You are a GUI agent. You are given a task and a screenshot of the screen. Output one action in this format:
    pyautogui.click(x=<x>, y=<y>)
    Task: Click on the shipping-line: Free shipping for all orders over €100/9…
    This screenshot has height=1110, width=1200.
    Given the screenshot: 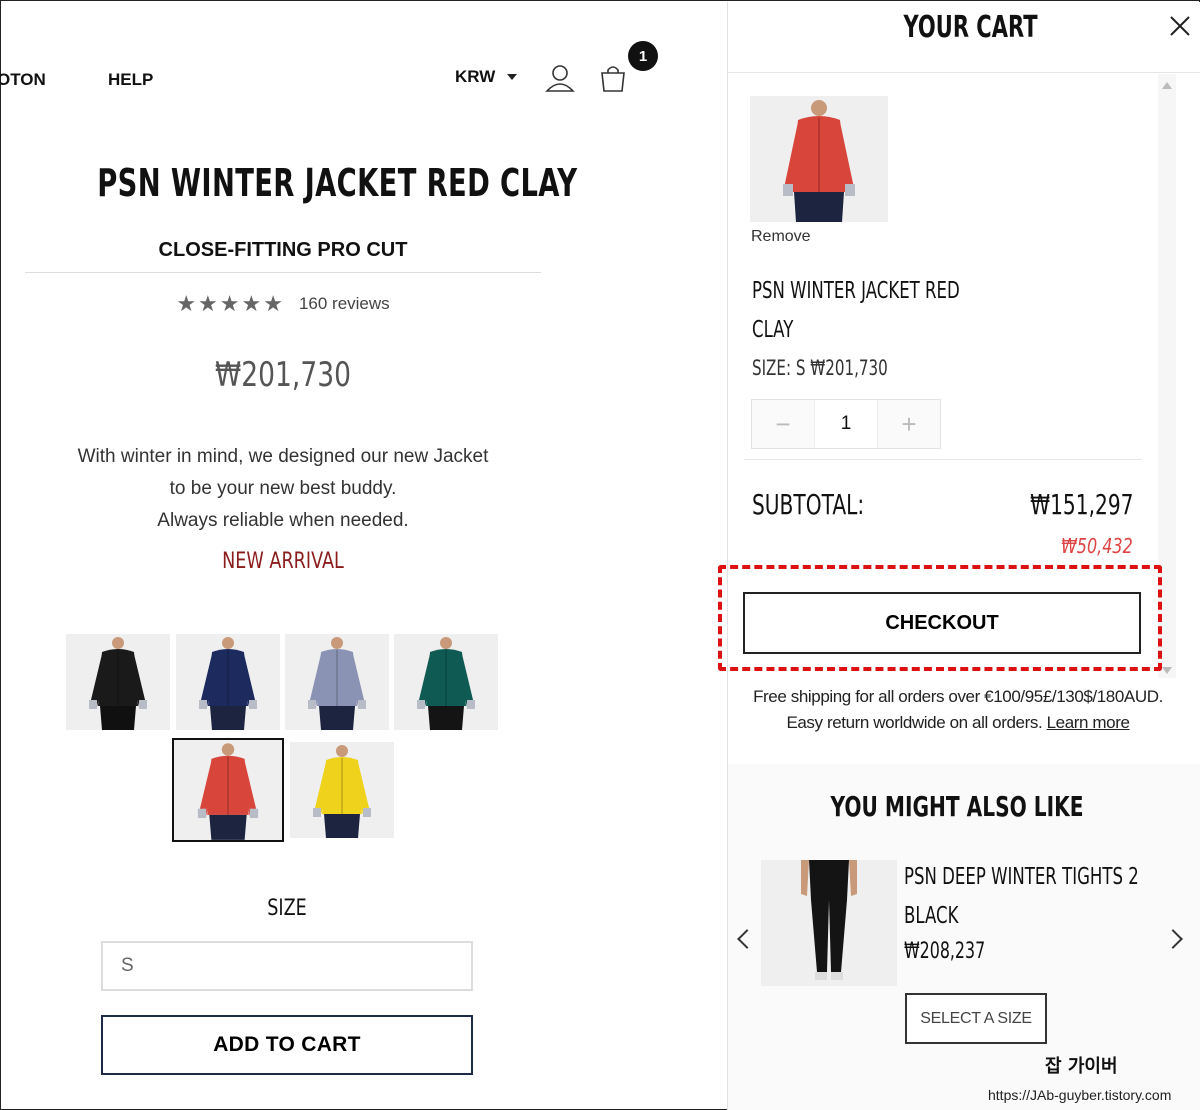 What is the action you would take?
    pyautogui.click(x=958, y=696)
    